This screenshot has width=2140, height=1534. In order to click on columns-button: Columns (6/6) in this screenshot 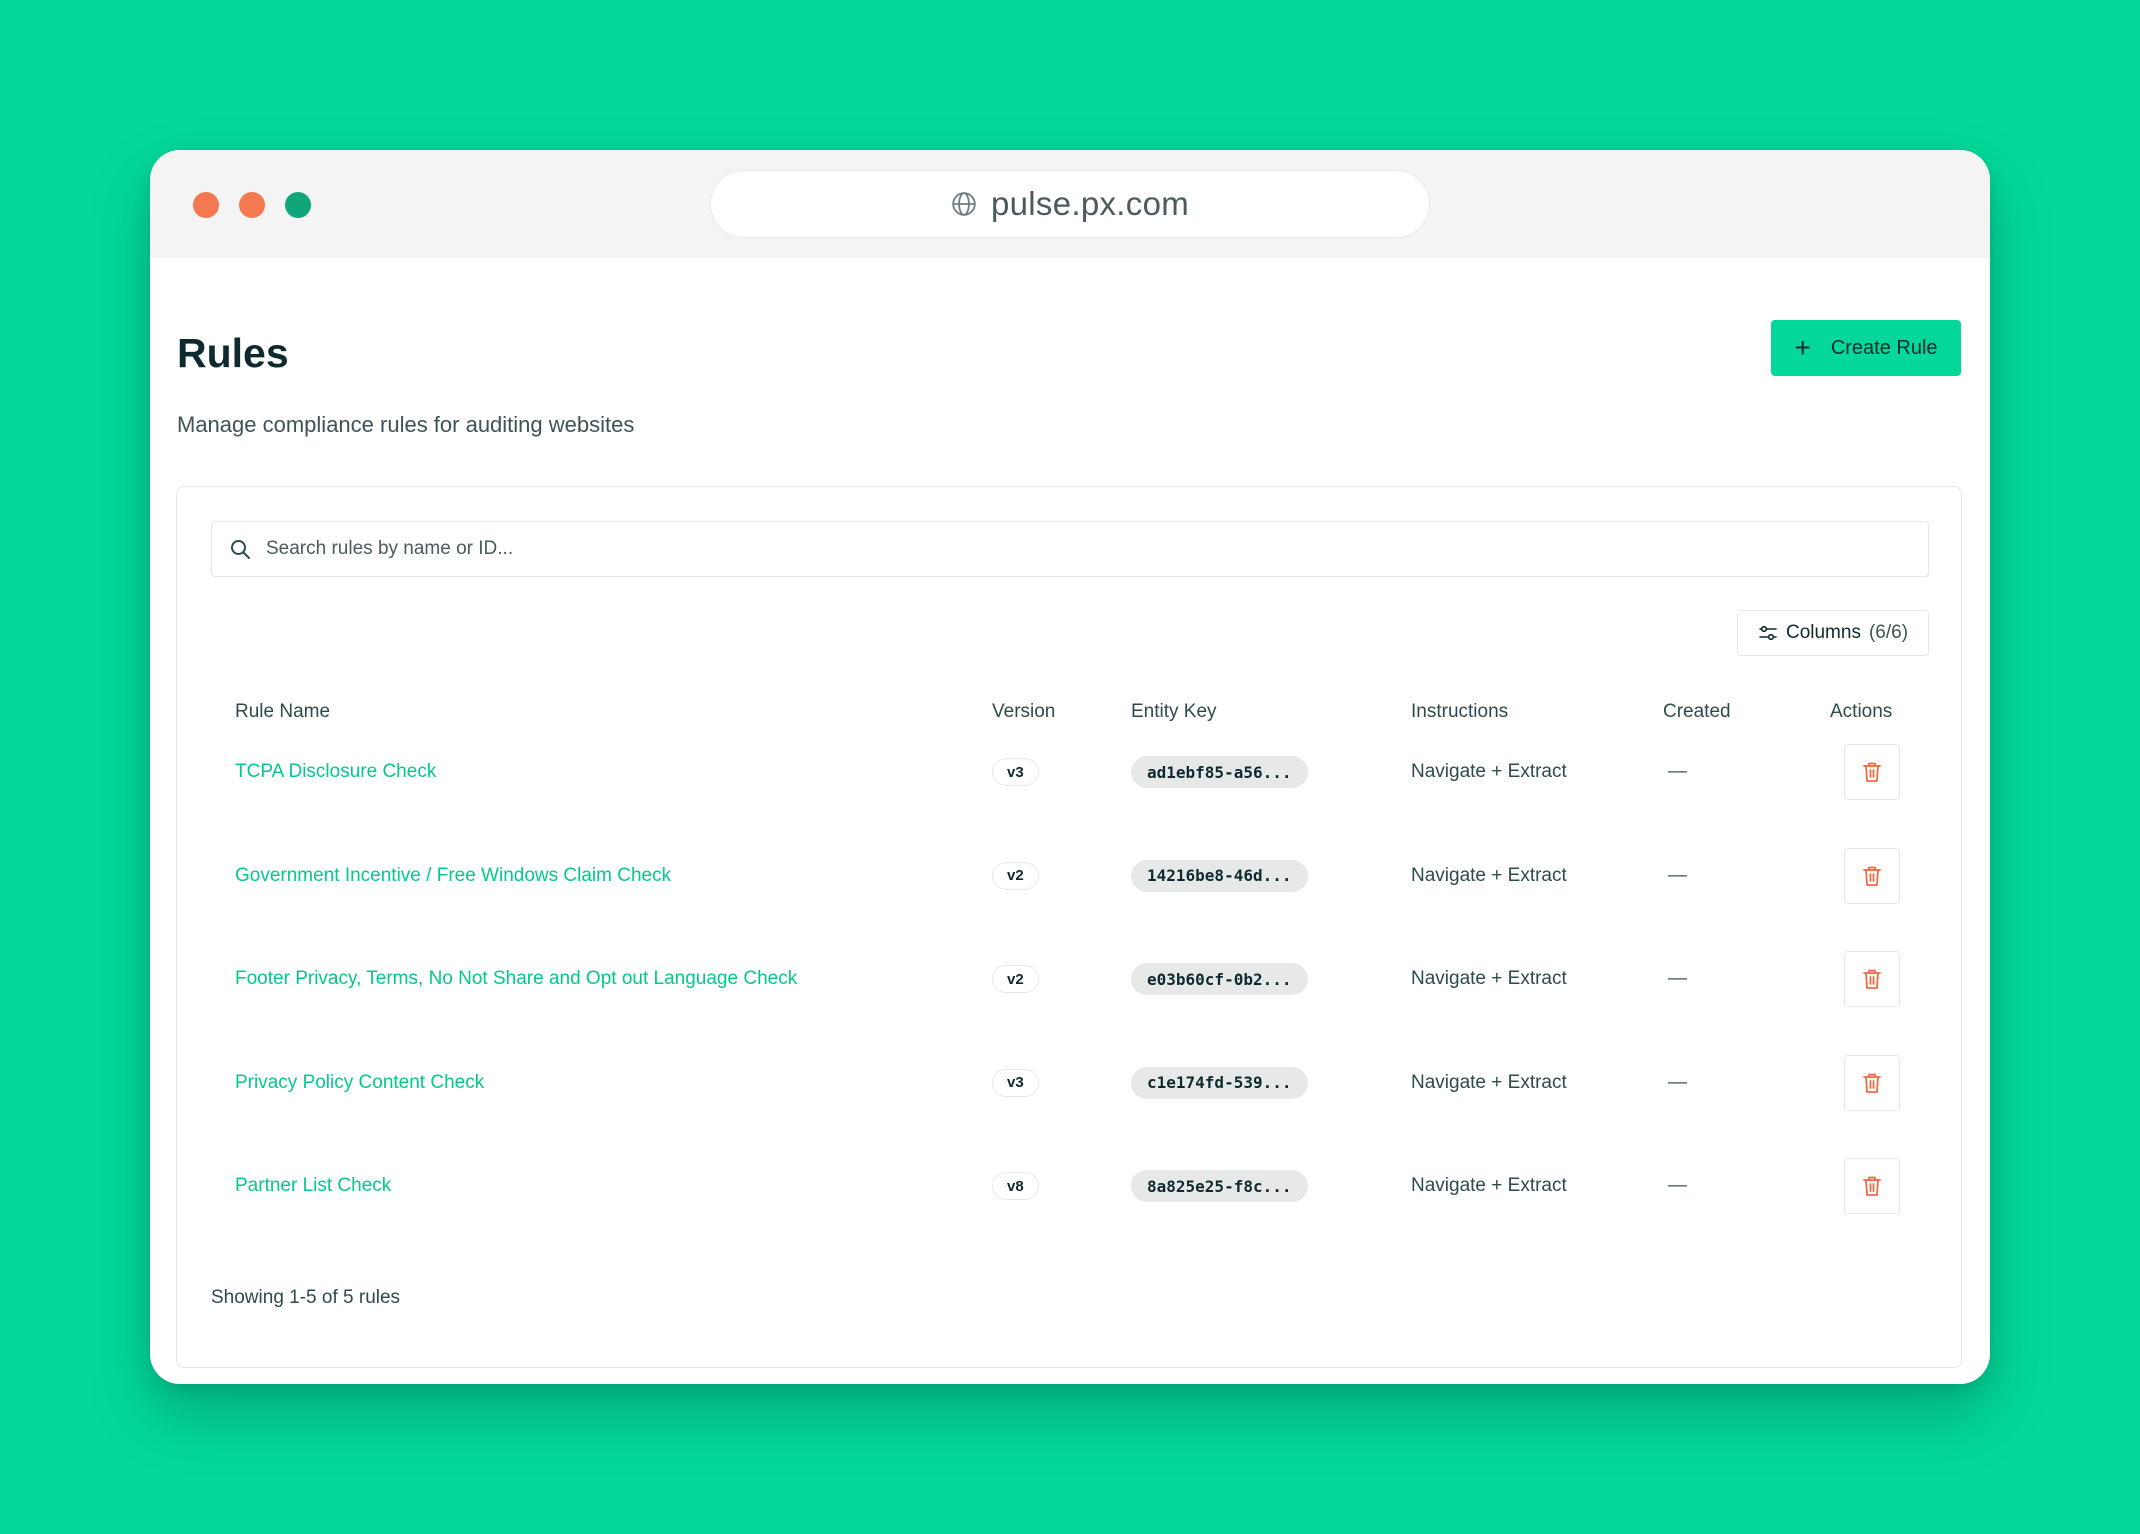, I will do `click(1833, 633)`.